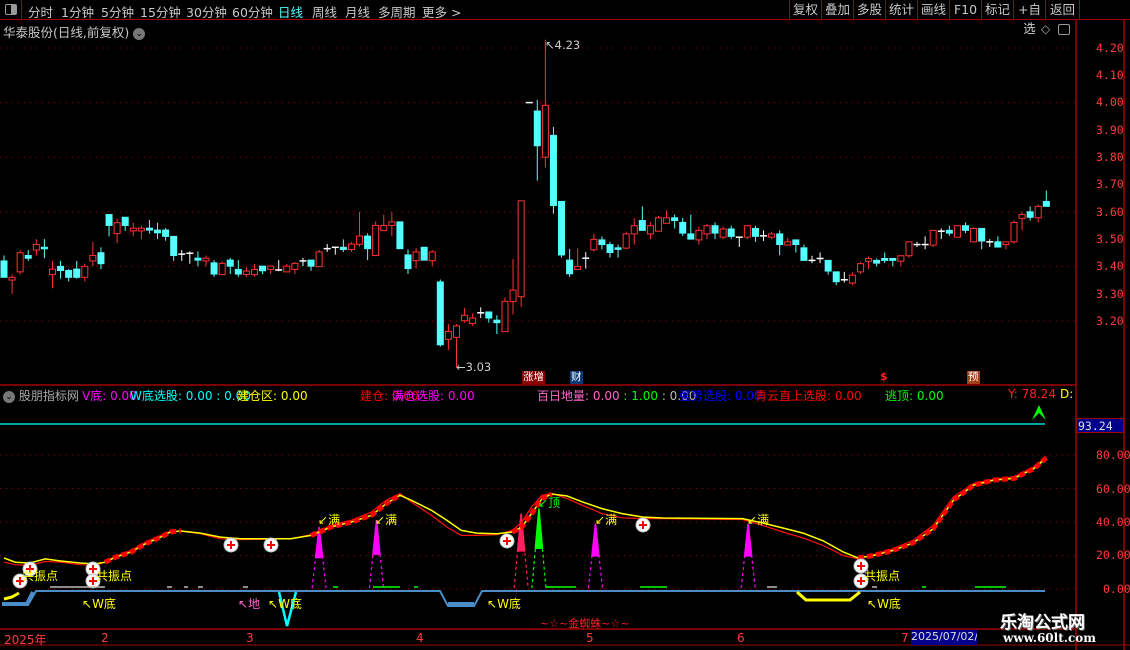 The image size is (1130, 650). I want to click on watermark-url: www.60lt.com, so click(1049, 638).